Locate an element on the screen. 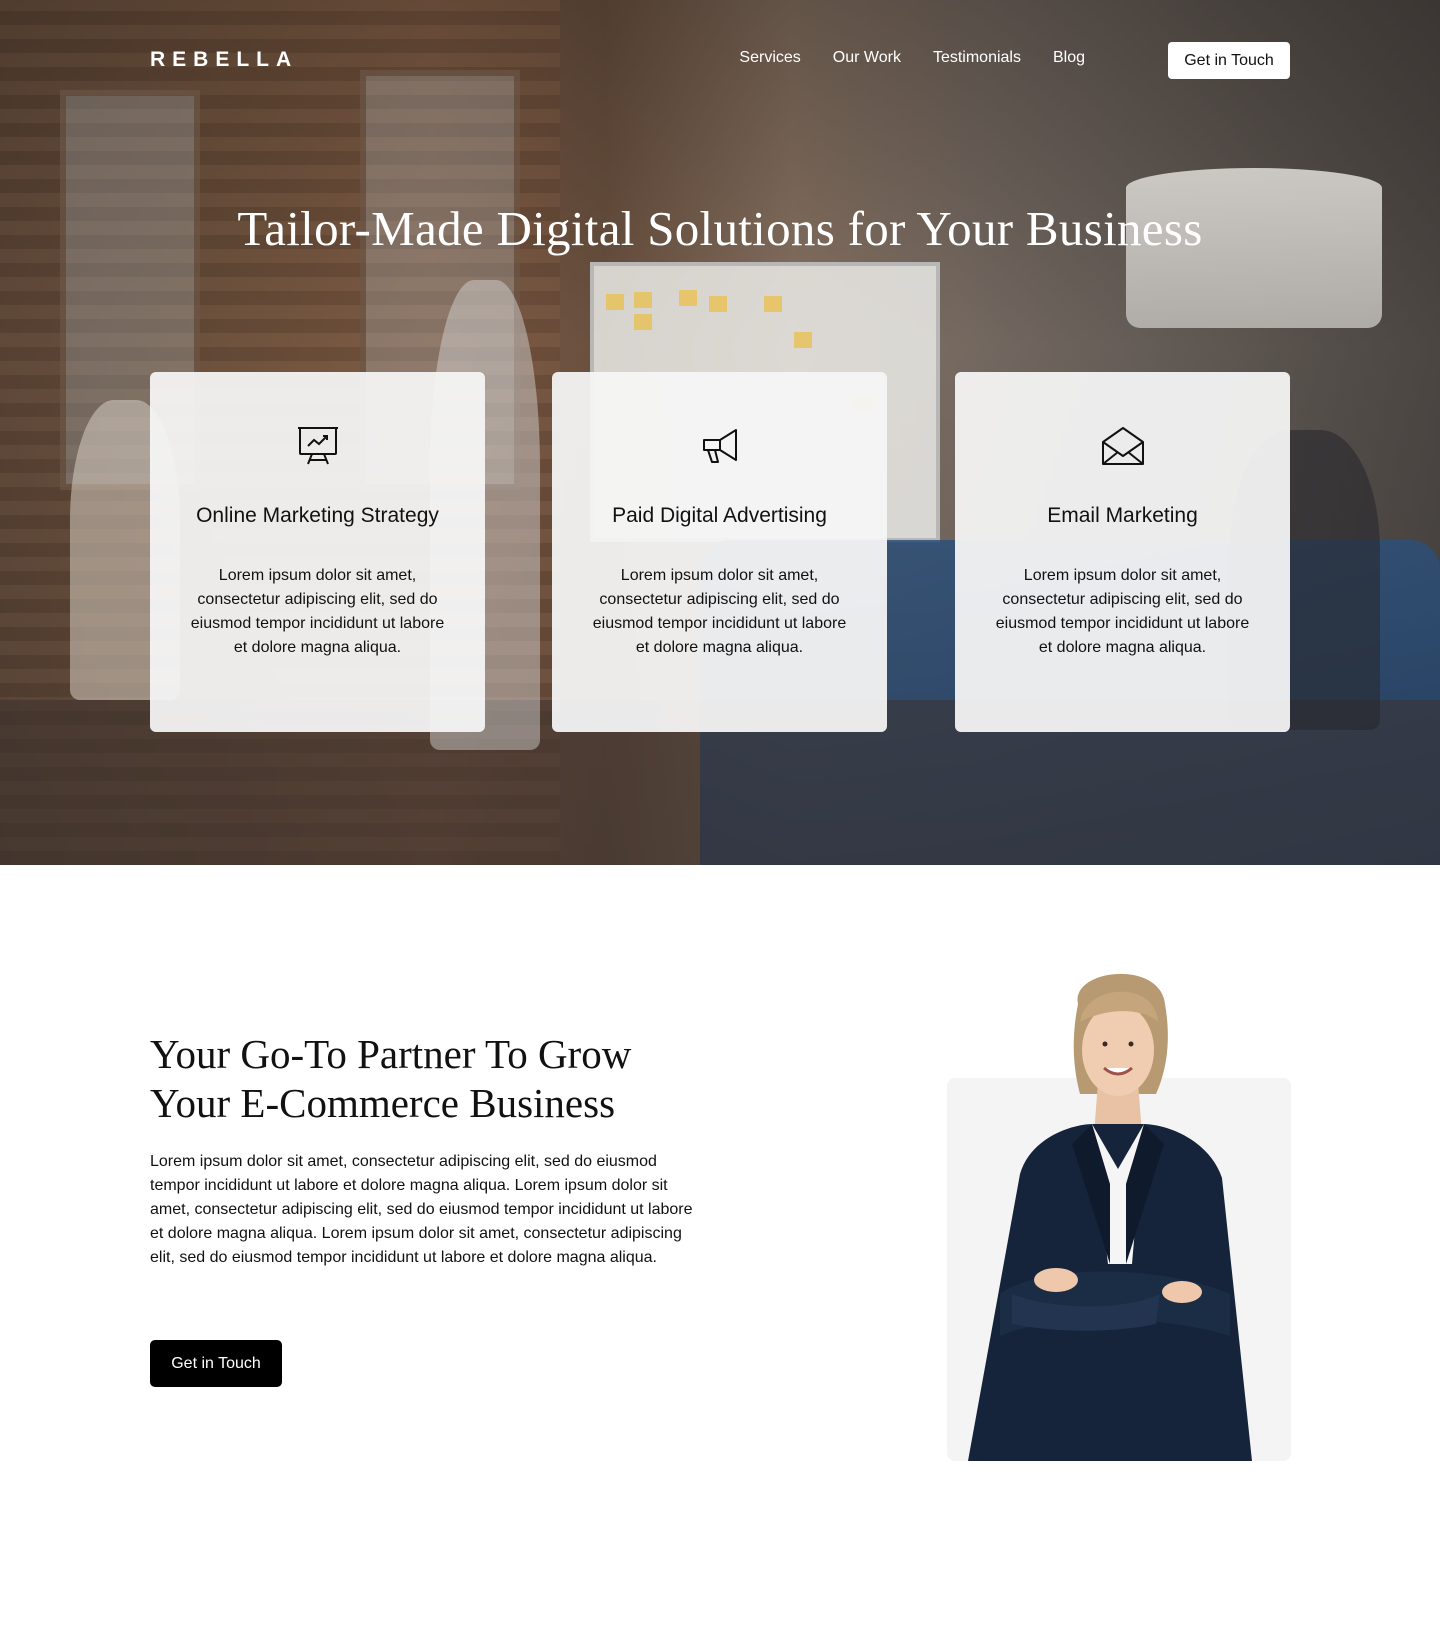 Image resolution: width=1440 pixels, height=1632 pixels. service-card-title: Online Marketing Strategy is located at coordinates (317, 515).